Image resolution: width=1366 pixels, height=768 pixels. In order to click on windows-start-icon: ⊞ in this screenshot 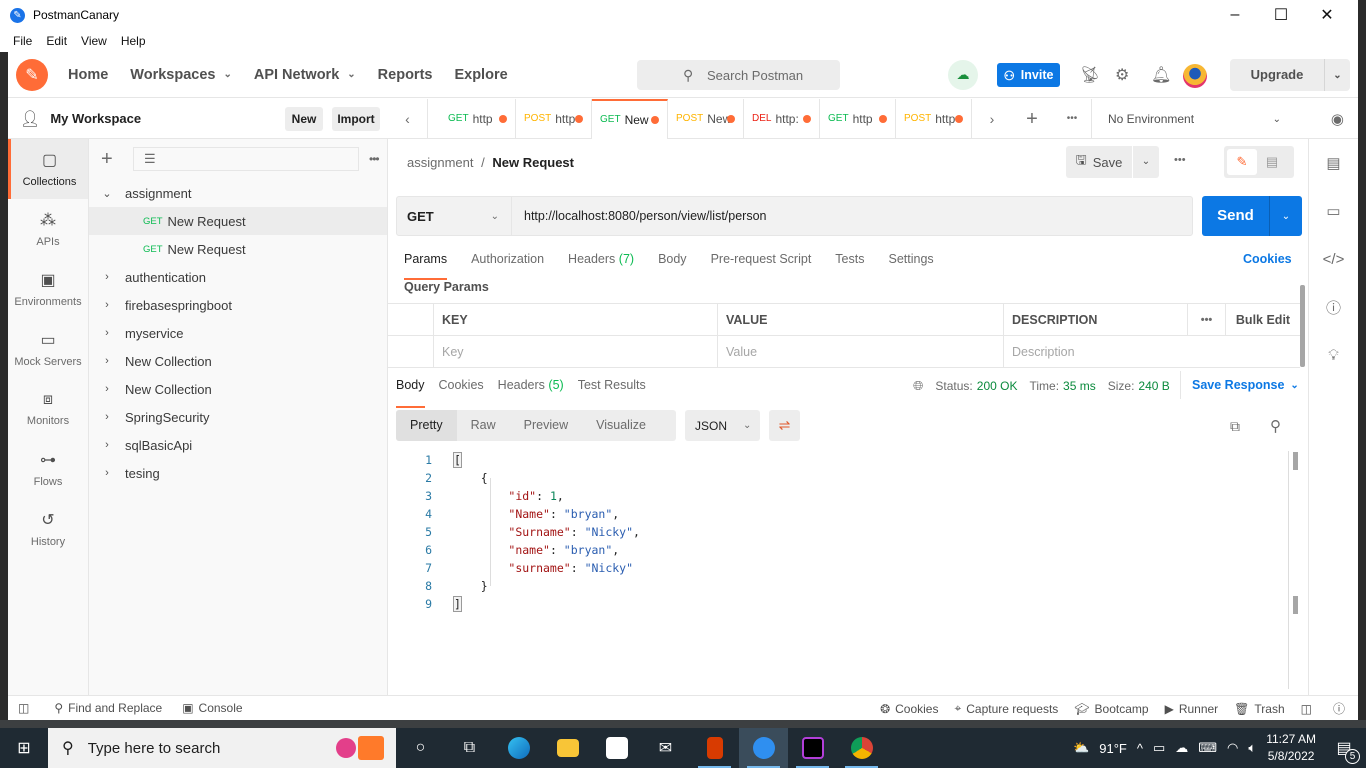, I will do `click(24, 748)`.